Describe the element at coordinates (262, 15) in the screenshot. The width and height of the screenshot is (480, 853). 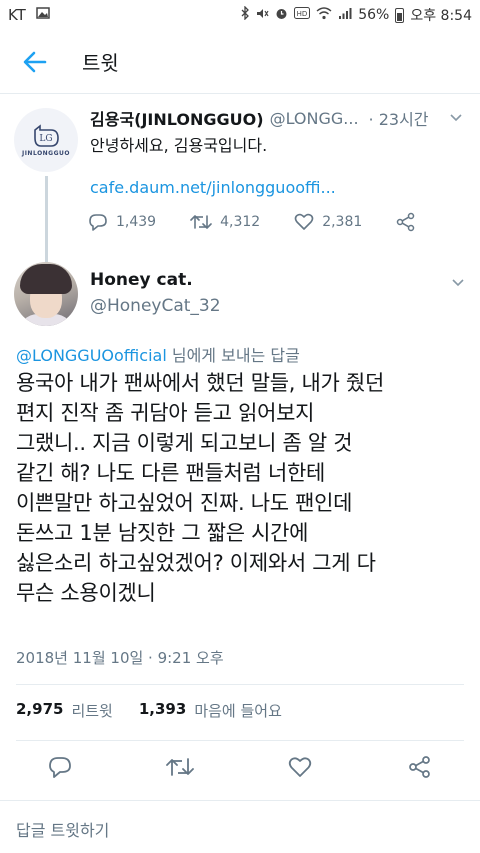
I see `mute-icon` at that location.